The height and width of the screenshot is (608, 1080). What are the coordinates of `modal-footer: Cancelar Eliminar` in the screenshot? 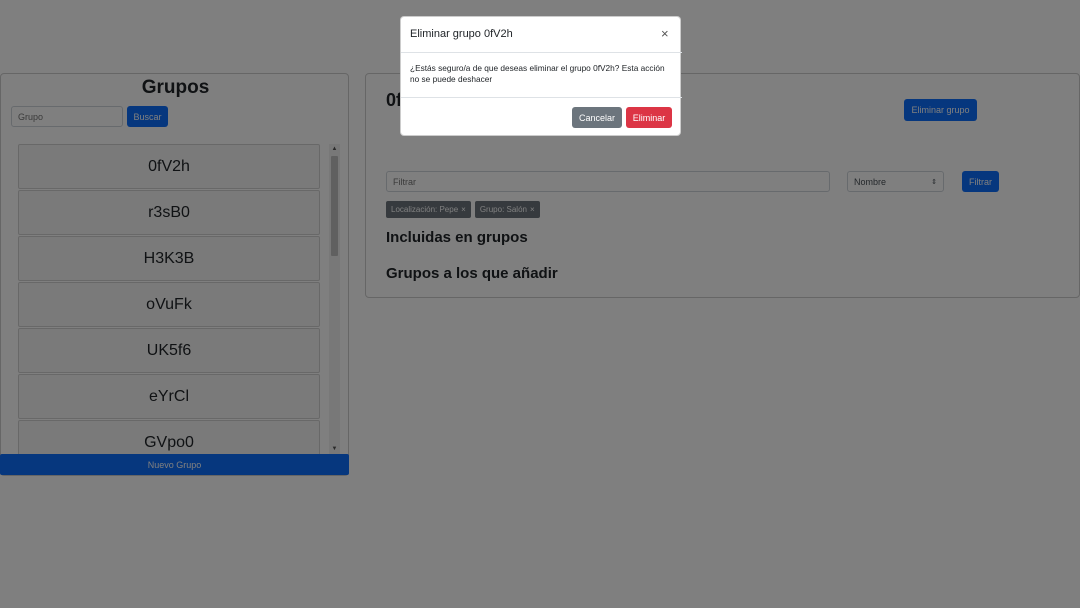 It's located at (541, 117).